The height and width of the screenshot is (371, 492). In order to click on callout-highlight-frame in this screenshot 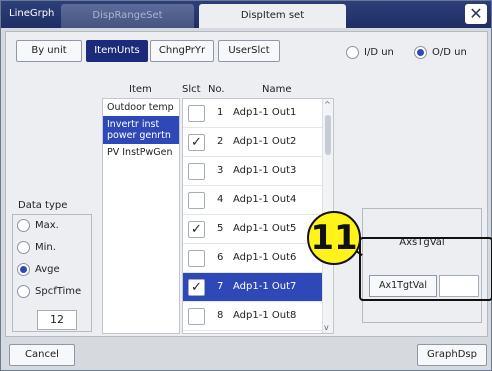, I will do `click(425, 269)`.